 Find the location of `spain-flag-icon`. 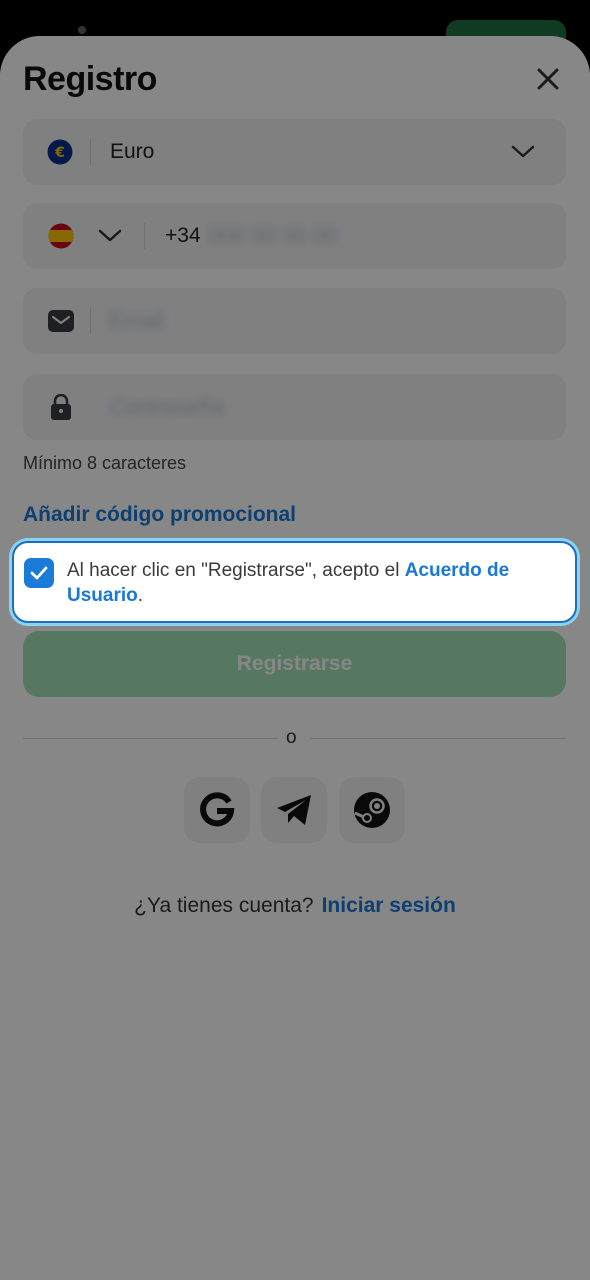

spain-flag-icon is located at coordinates (61, 236).